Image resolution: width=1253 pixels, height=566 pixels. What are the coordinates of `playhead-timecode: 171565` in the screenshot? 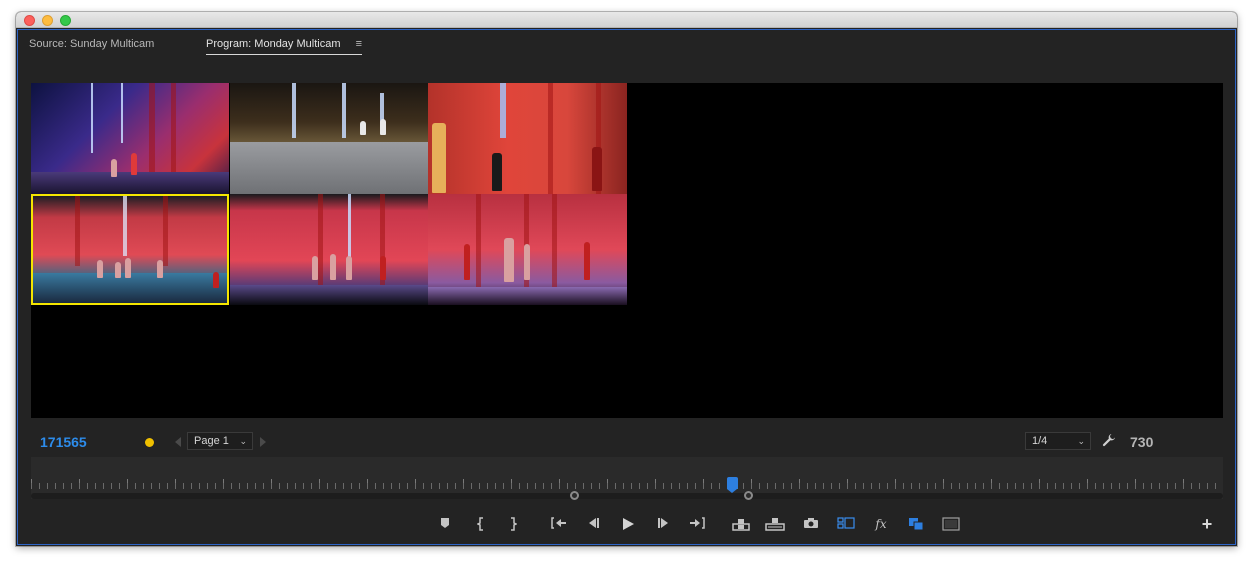 It's located at (63, 442).